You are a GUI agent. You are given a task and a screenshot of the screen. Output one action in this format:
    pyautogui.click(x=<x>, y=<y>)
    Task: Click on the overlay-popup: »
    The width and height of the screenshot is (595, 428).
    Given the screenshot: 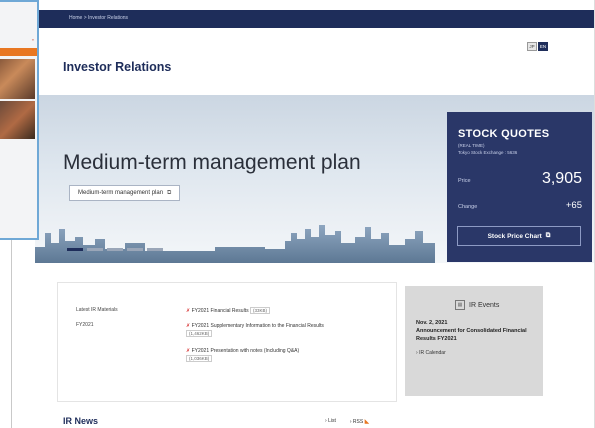 What is the action you would take?
    pyautogui.click(x=19, y=120)
    